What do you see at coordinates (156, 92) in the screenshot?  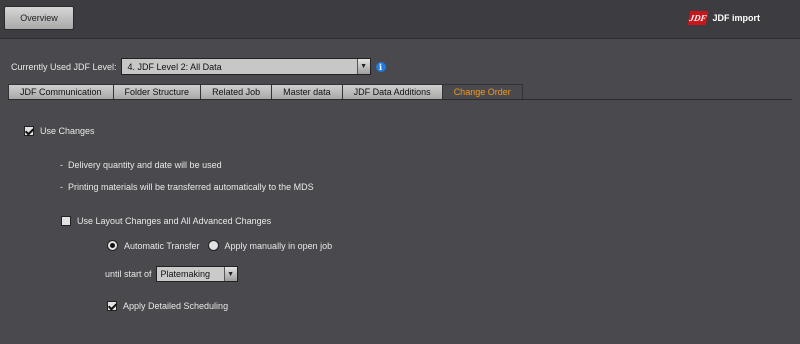 I see `tab-folder-structure: Folder Structure` at bounding box center [156, 92].